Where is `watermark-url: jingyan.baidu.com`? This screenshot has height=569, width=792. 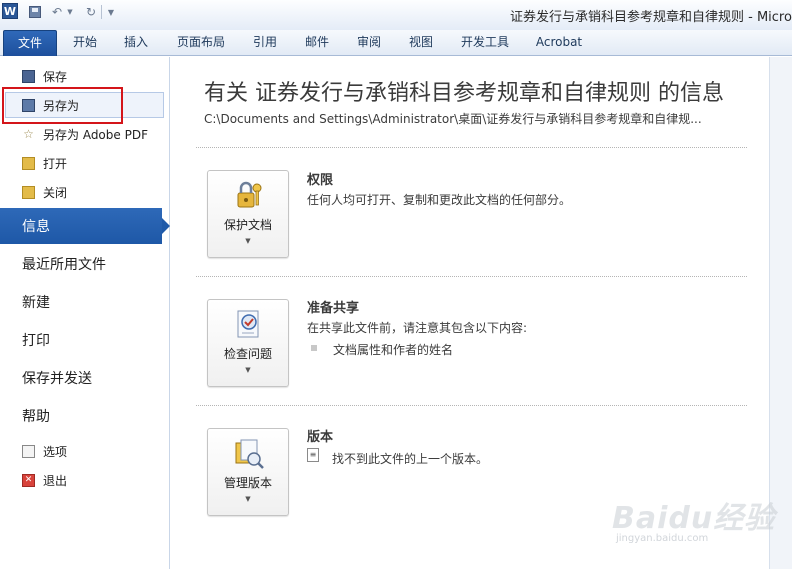 watermark-url: jingyan.baidu.com is located at coordinates (662, 538).